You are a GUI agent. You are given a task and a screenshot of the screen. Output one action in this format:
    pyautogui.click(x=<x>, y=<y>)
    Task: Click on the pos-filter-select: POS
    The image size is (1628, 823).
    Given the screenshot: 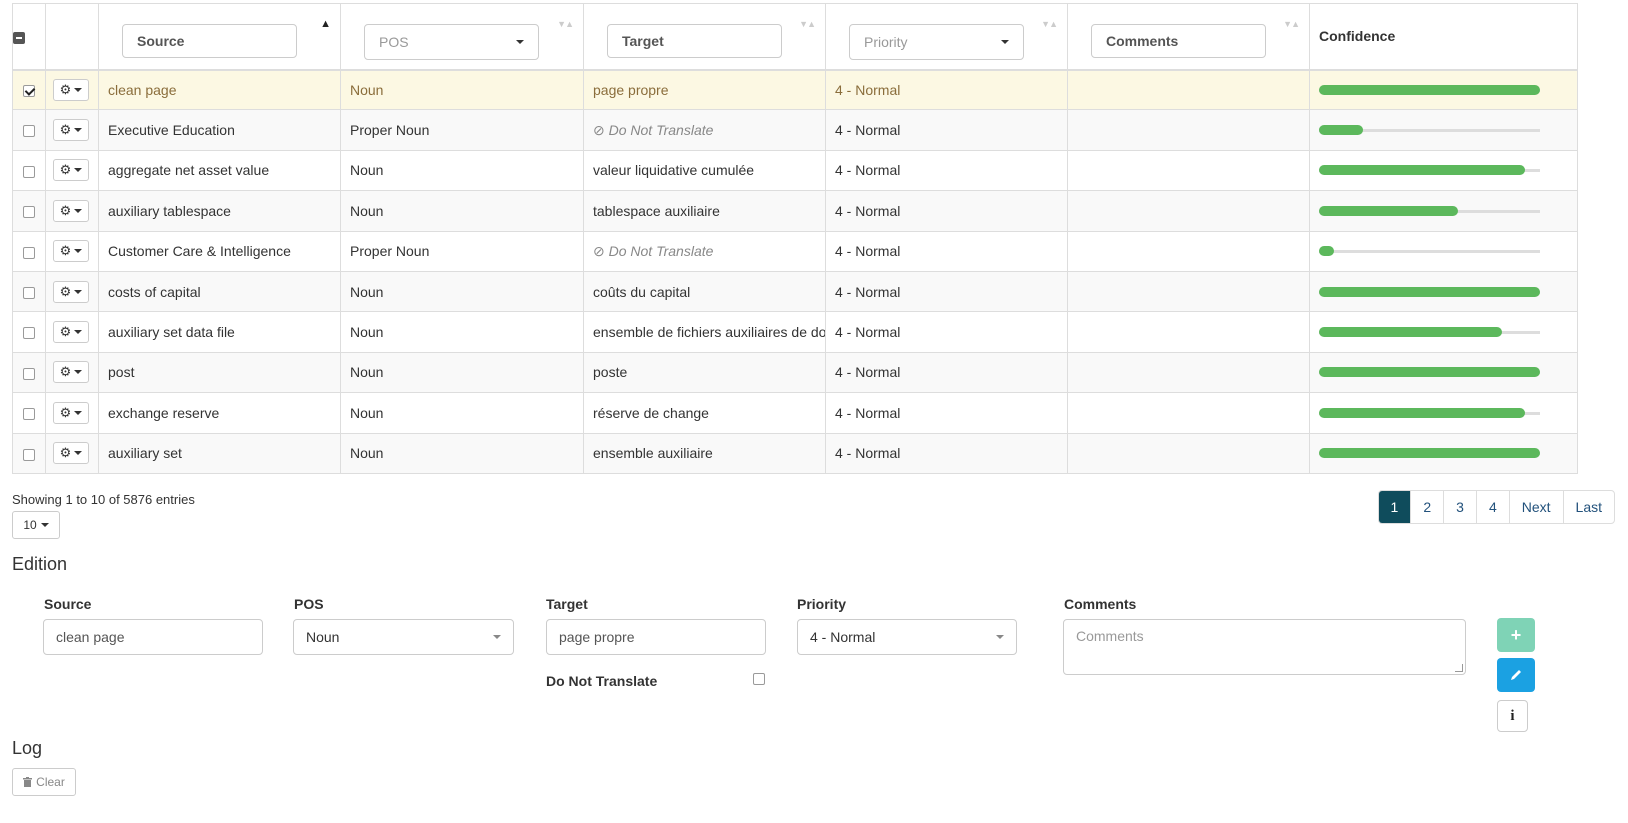 What is the action you would take?
    pyautogui.click(x=451, y=42)
    